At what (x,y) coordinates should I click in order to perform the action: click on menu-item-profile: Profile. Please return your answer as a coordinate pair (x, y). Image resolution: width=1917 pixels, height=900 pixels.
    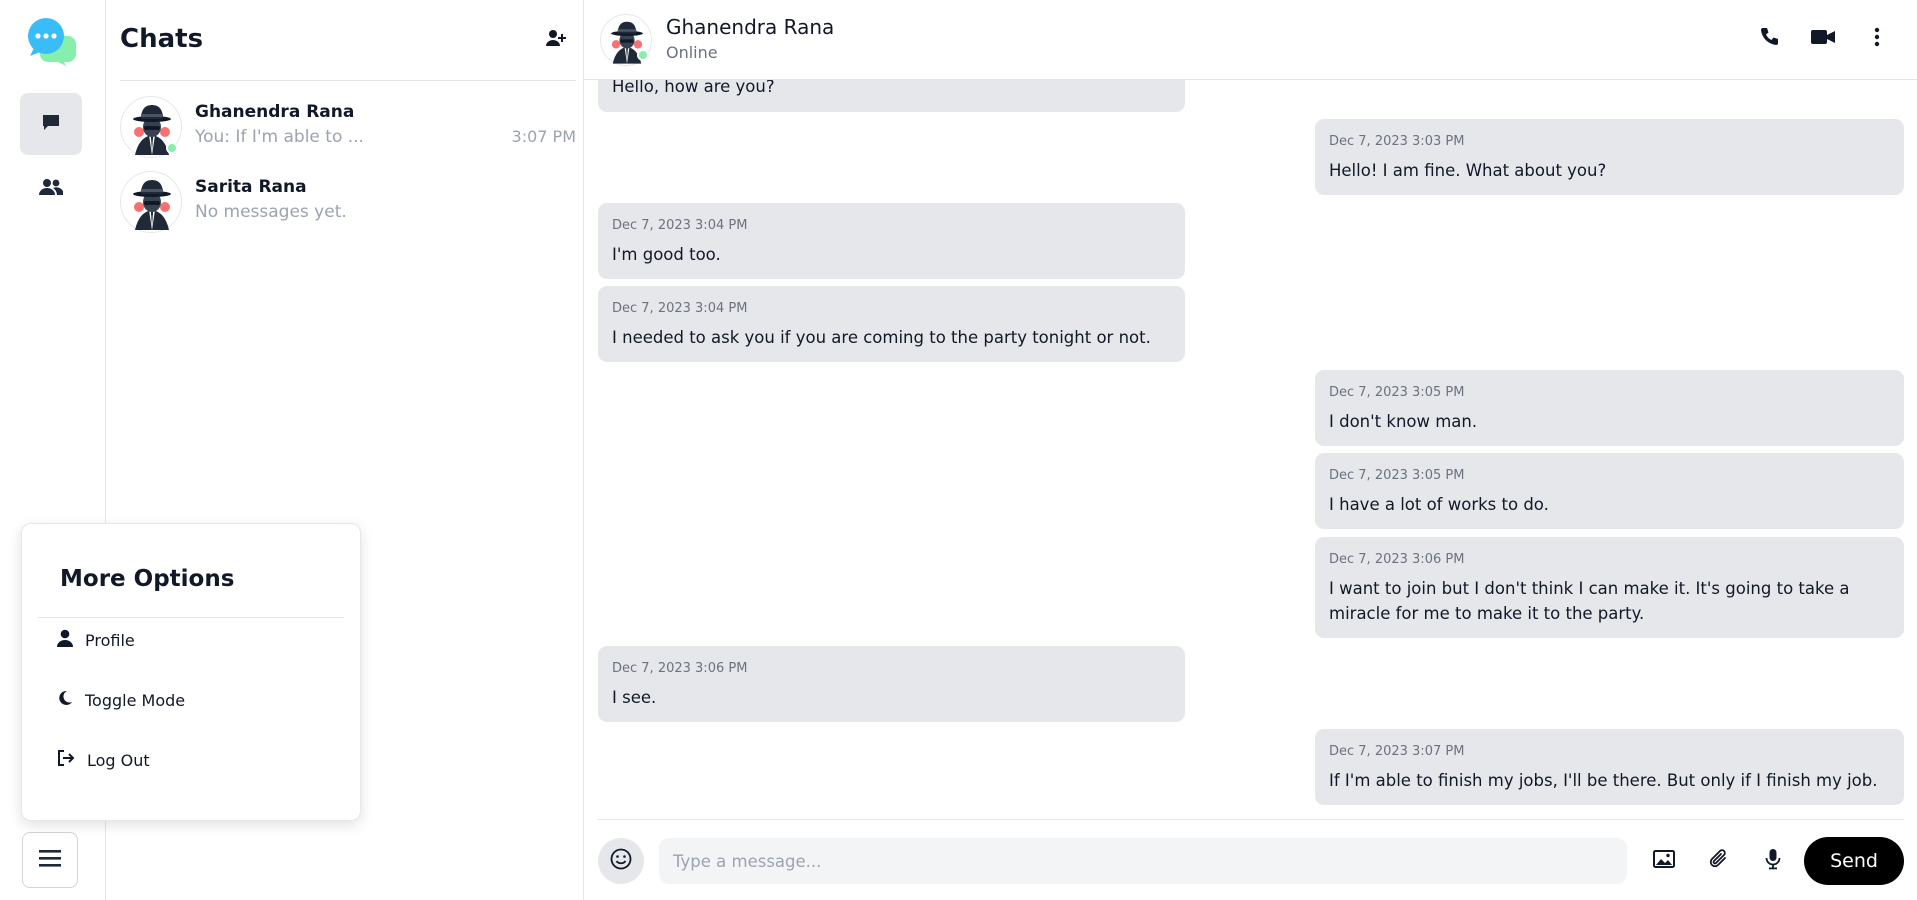
    Looking at the image, I should click on (96, 640).